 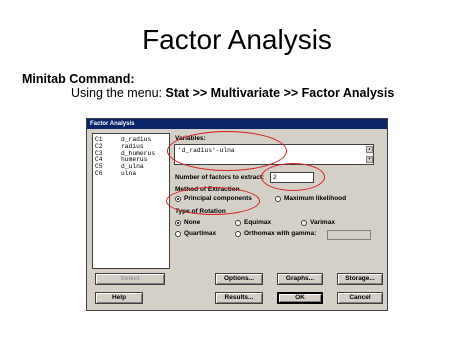 I want to click on scroll-down-icon: ▾, so click(x=369, y=159).